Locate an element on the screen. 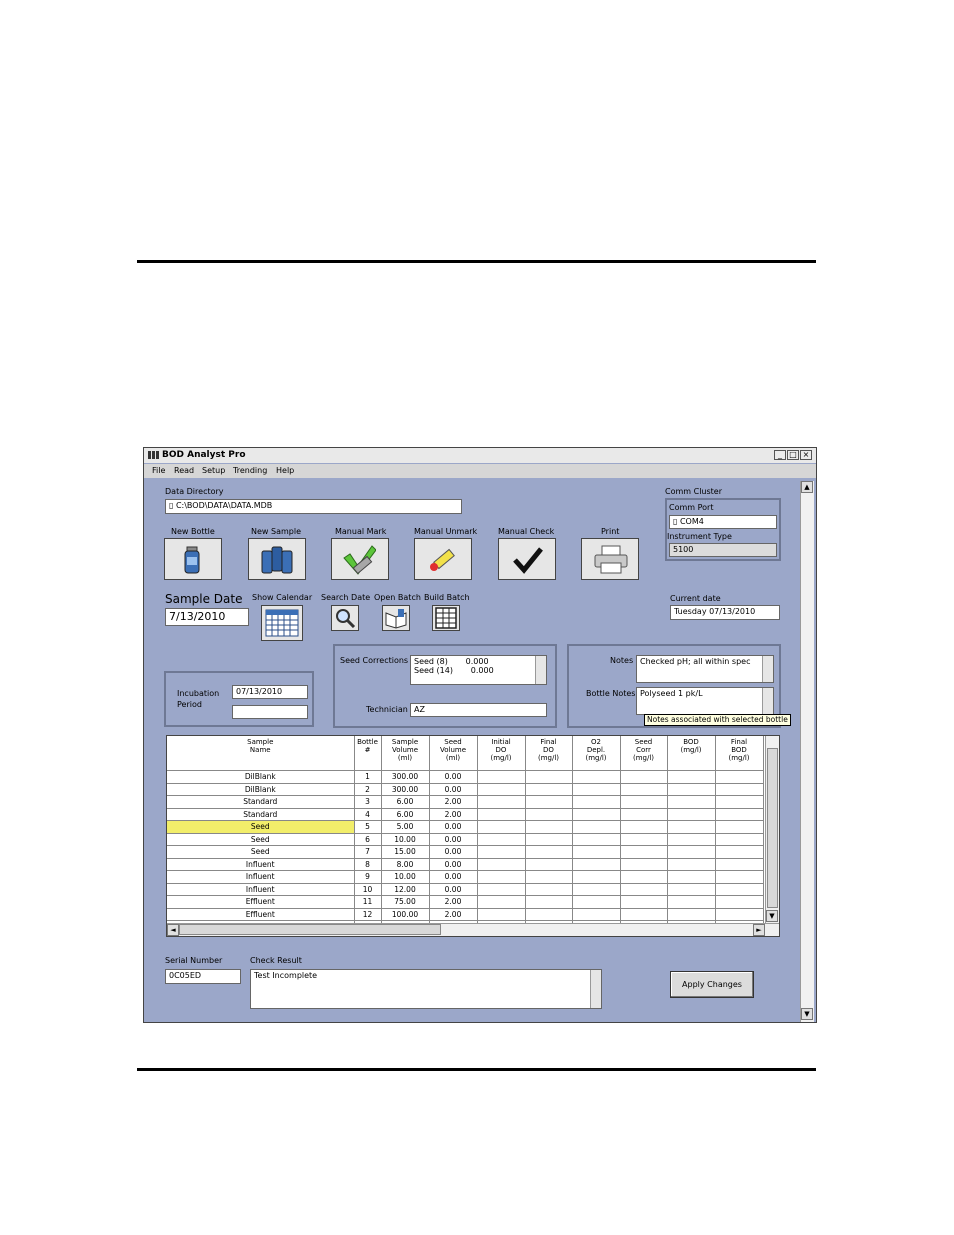 The width and height of the screenshot is (954, 1235). table-row: Seed 7 15.00 0.00 is located at coordinates (465, 852).